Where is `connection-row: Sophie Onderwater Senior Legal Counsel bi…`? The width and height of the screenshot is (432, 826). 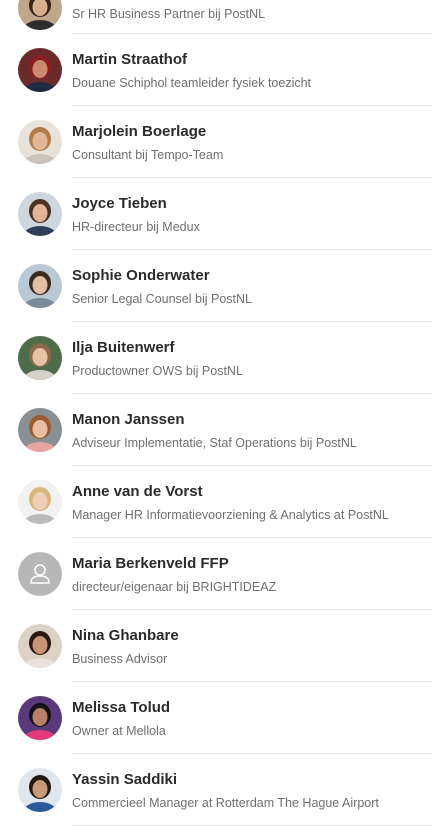 connection-row: Sophie Onderwater Senior Legal Counsel bi… is located at coordinates (216, 286).